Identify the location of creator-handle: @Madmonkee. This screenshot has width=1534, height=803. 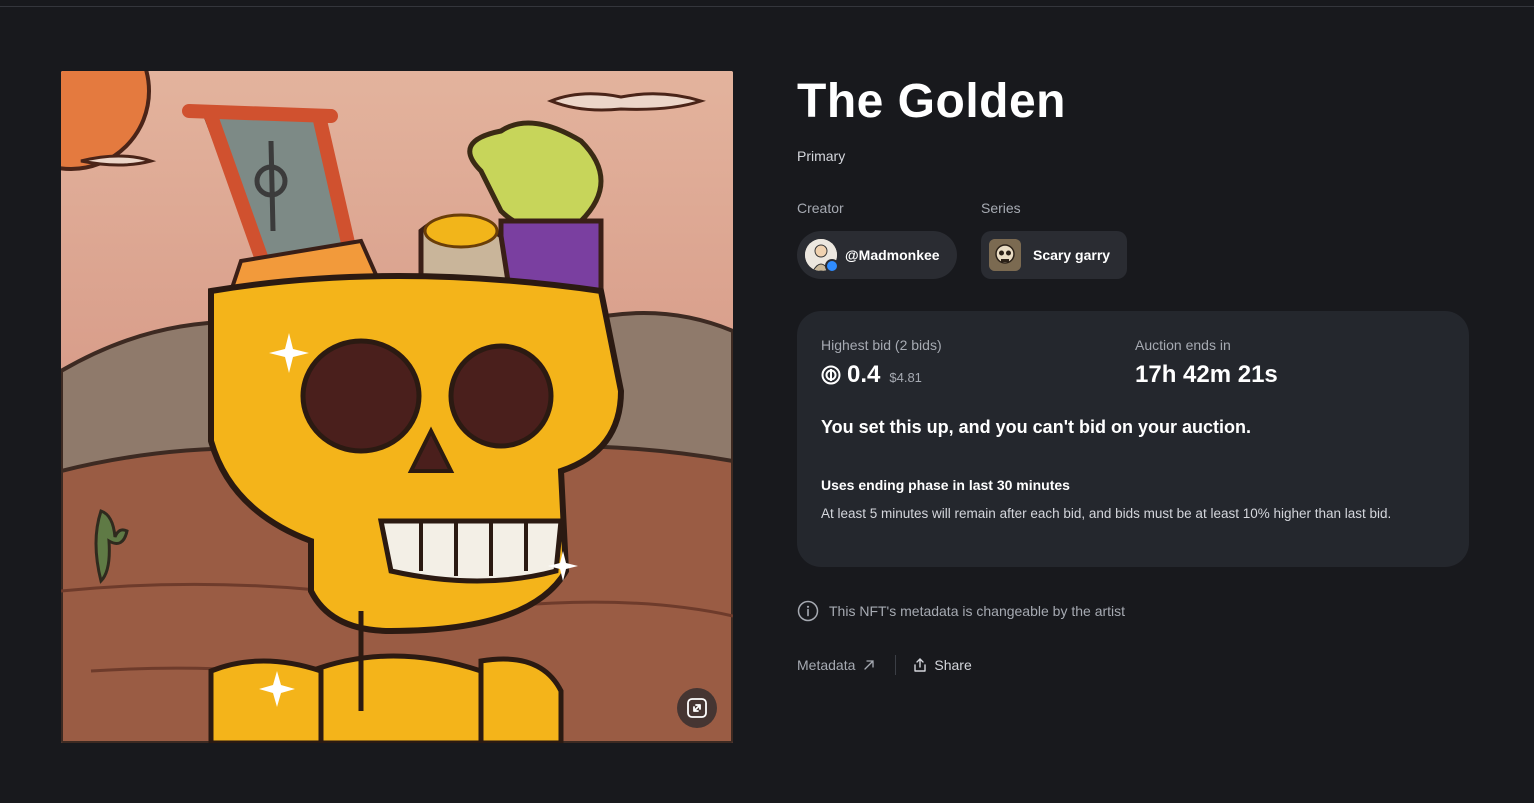
(892, 255).